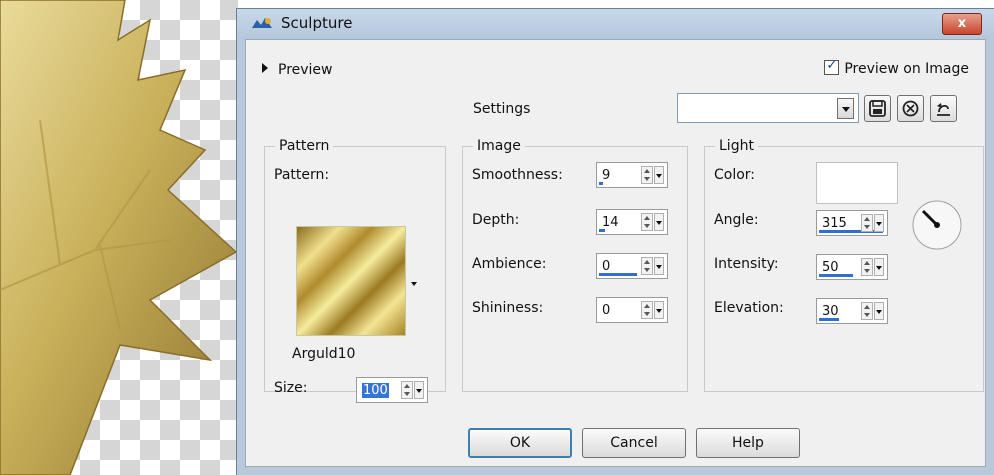 Image resolution: width=994 pixels, height=475 pixels. Describe the element at coordinates (857, 183) in the screenshot. I see `light-color-swatch` at that location.